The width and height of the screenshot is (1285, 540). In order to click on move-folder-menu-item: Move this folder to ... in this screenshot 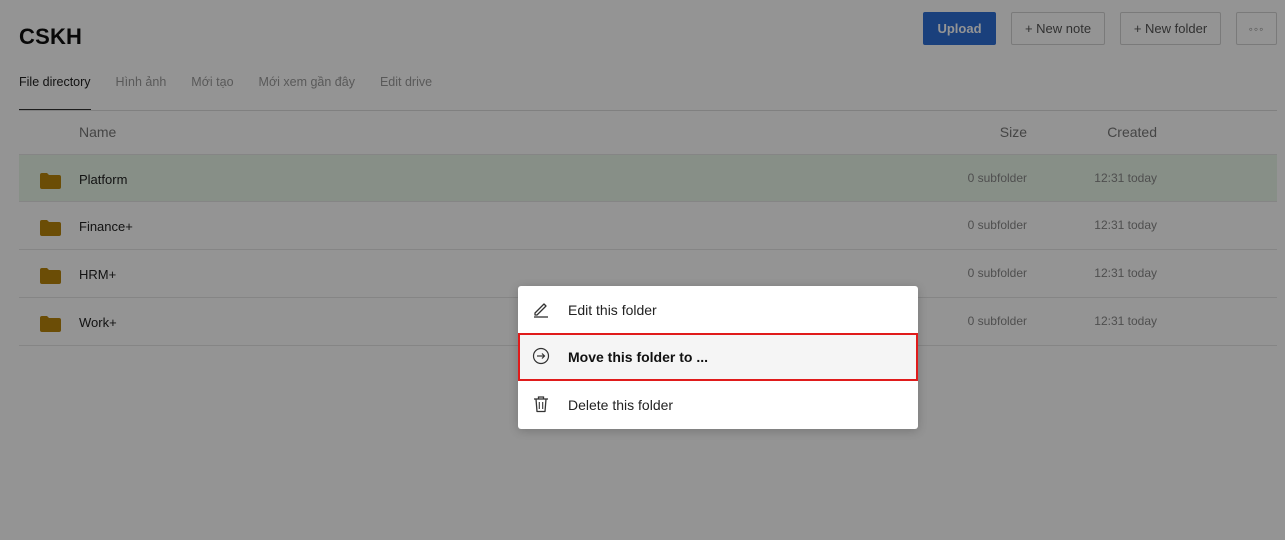, I will do `click(718, 357)`.